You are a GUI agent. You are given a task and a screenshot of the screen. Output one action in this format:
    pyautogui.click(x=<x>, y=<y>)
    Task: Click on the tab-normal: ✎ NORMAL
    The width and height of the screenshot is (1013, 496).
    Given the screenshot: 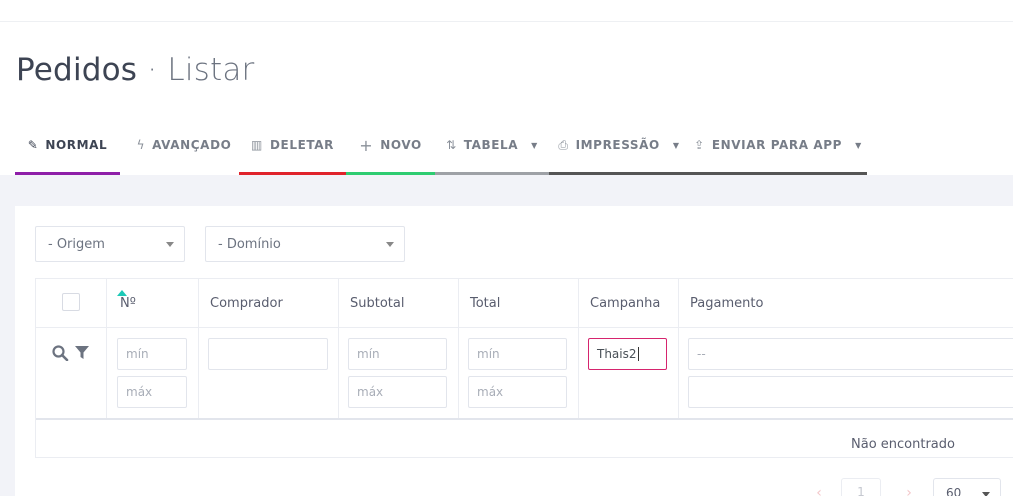 What is the action you would take?
    pyautogui.click(x=67, y=145)
    